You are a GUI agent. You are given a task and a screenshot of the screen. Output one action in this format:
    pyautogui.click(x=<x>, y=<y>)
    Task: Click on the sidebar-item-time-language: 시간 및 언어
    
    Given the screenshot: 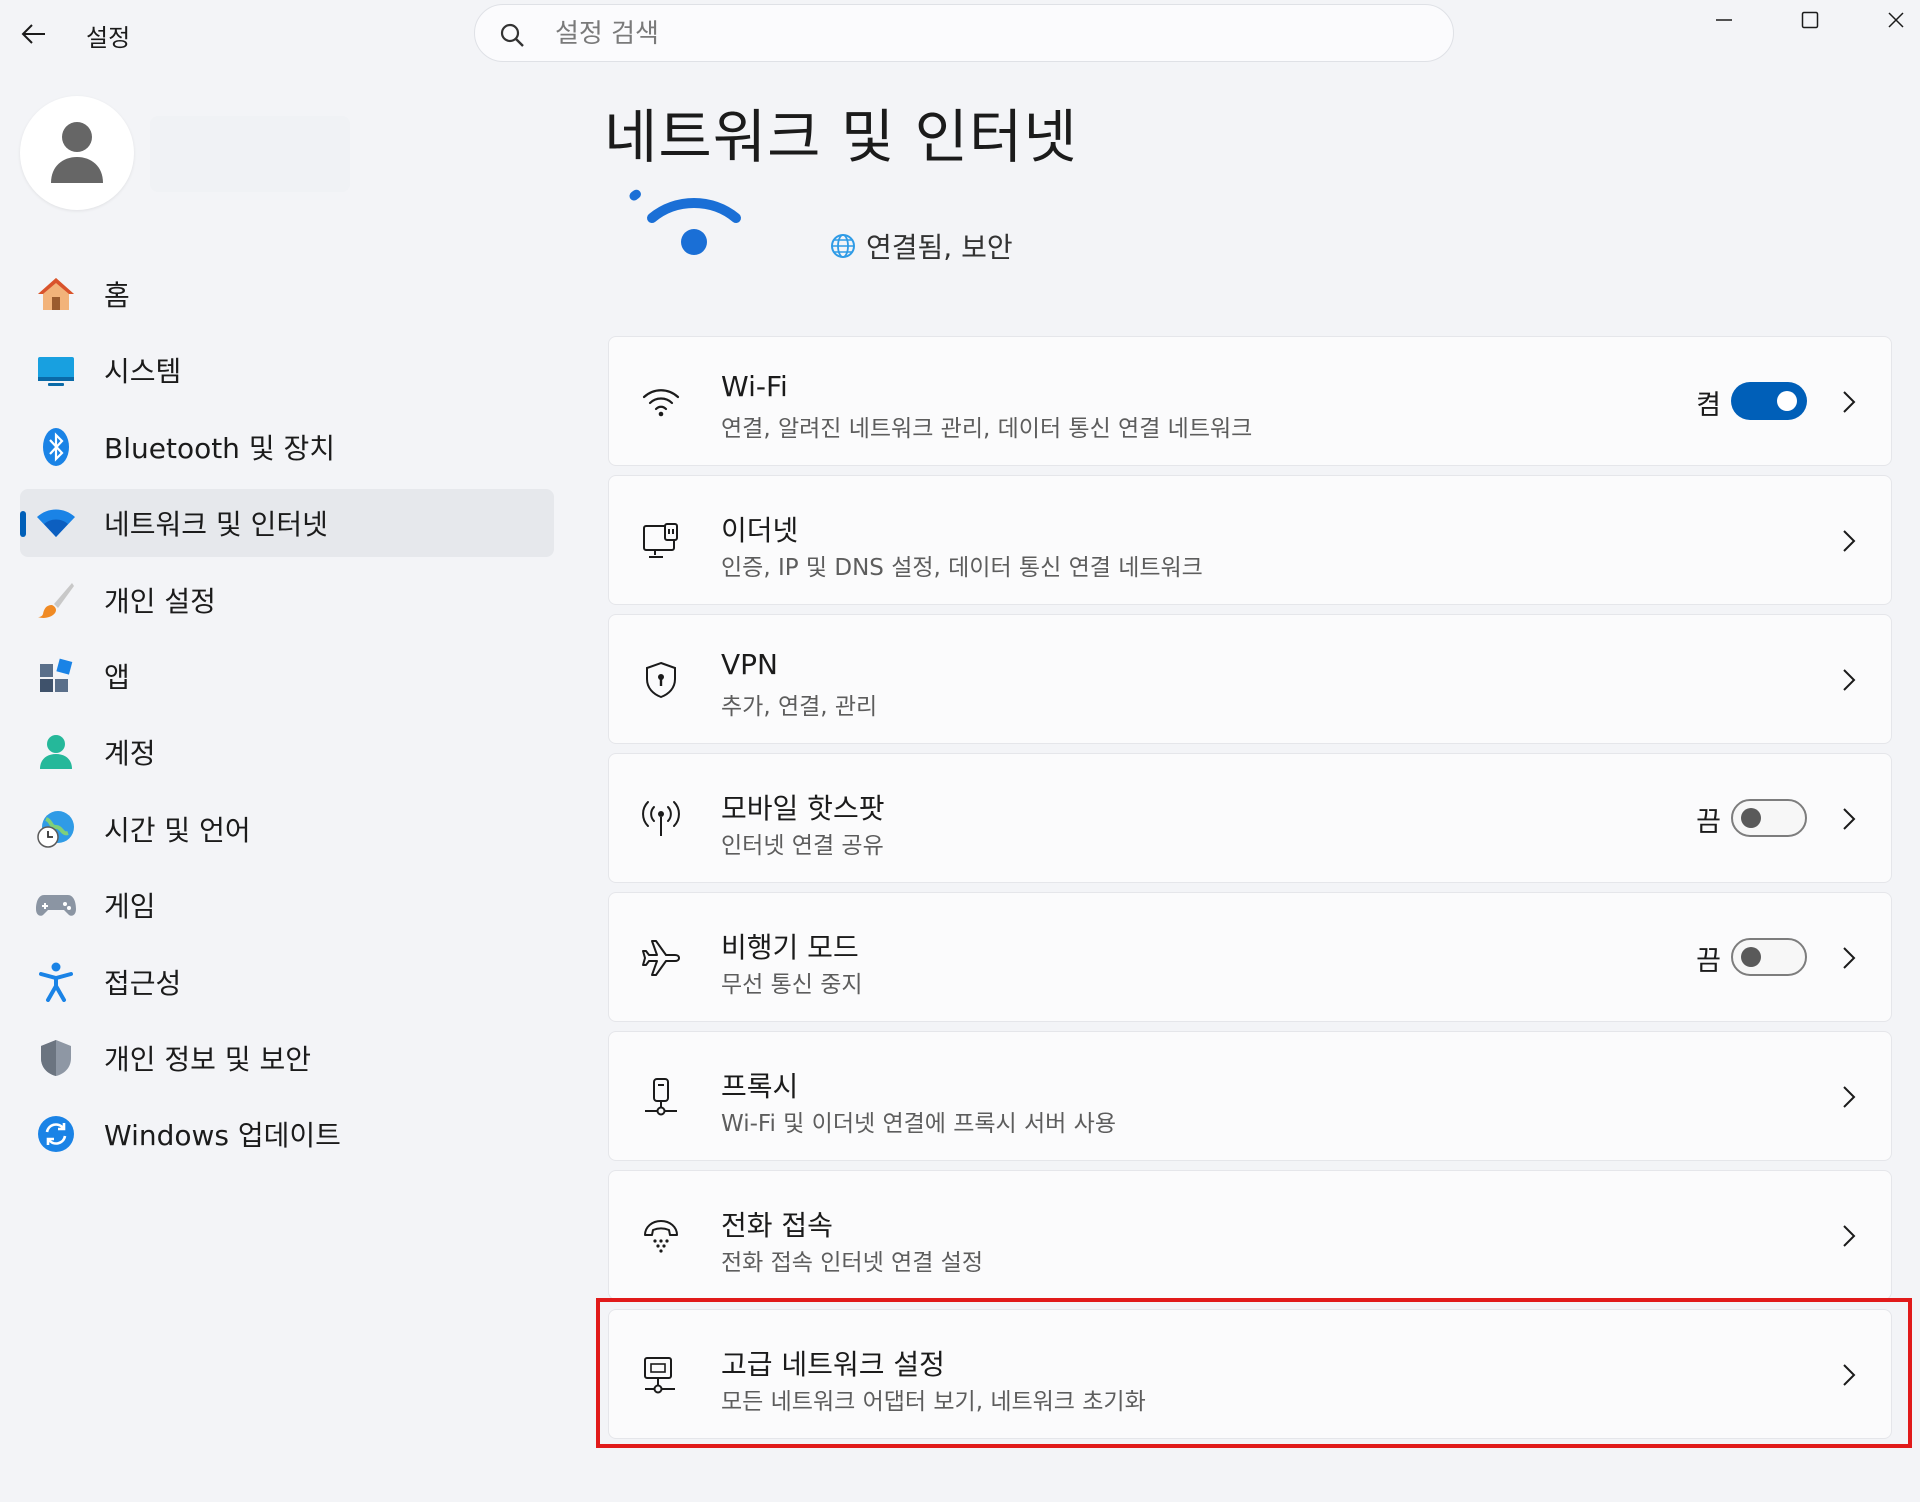 What is the action you would take?
    pyautogui.click(x=287, y=829)
    